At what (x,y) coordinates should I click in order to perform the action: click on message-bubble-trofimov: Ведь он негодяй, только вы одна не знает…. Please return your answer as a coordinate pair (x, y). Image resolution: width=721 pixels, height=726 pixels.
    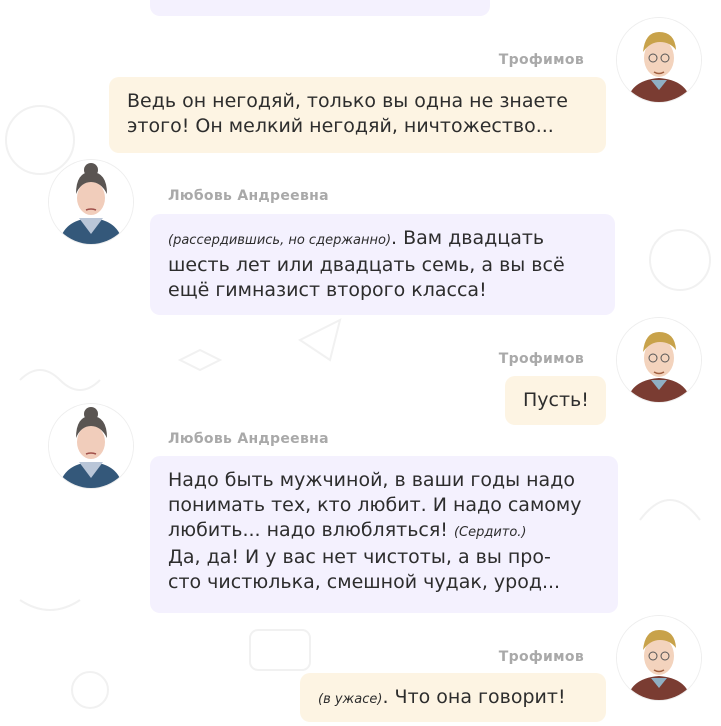
    Looking at the image, I should click on (357, 115).